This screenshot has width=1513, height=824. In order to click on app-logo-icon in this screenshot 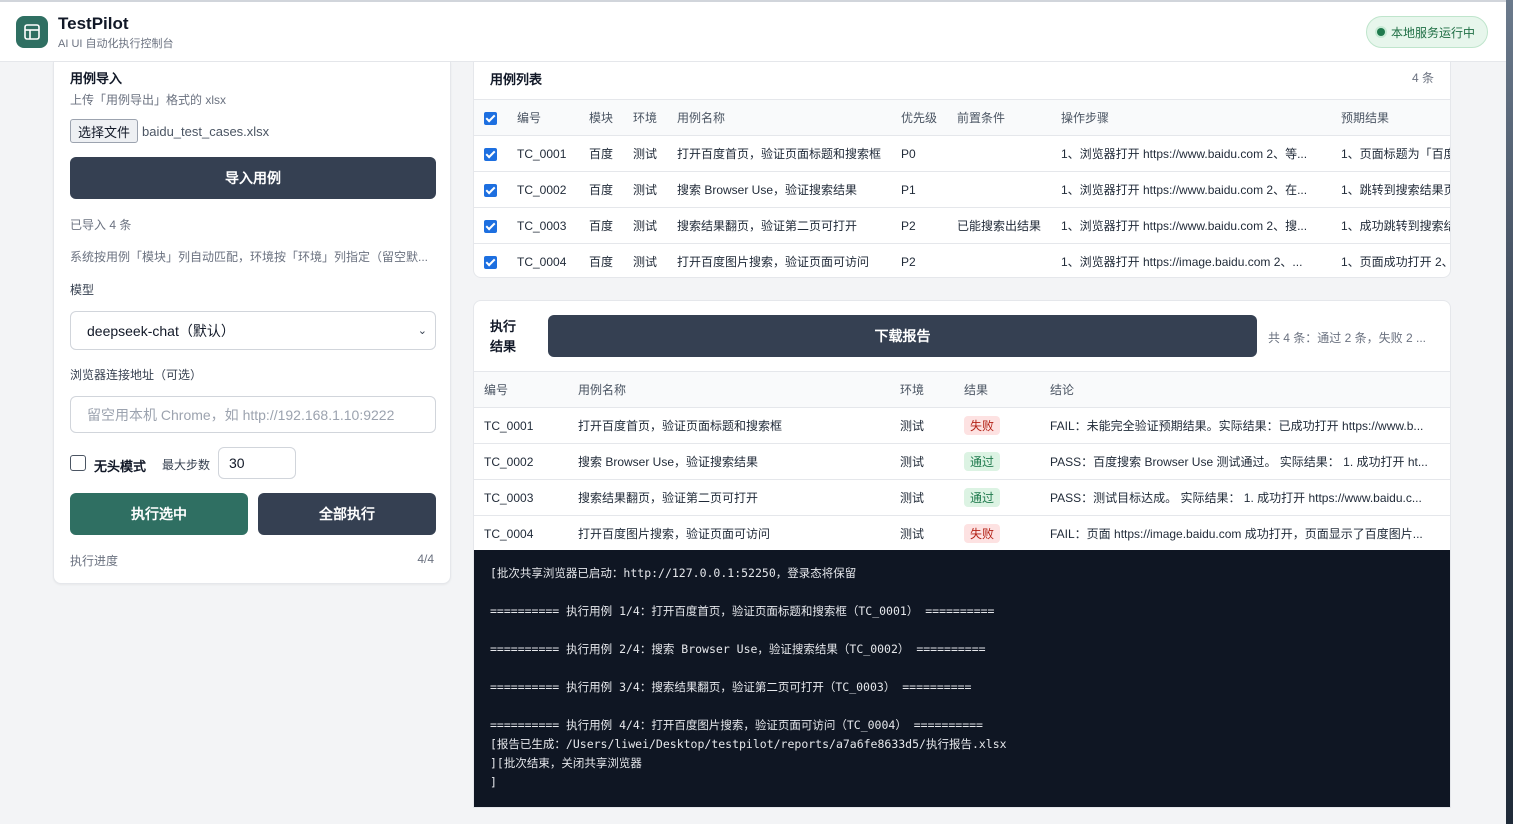, I will do `click(32, 32)`.